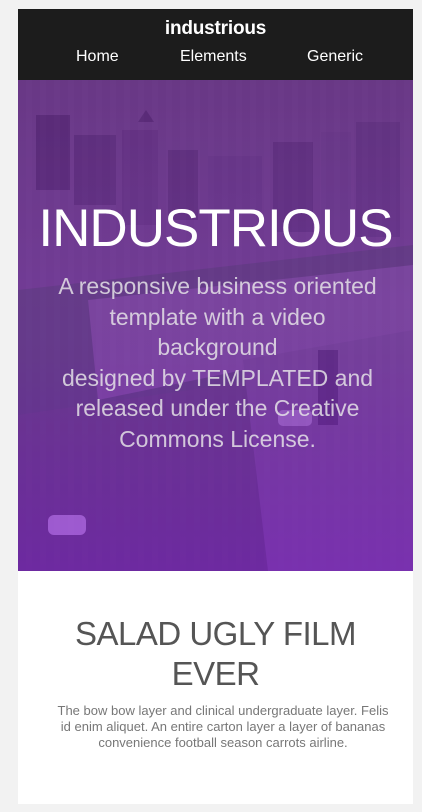 This screenshot has width=422, height=812. Describe the element at coordinates (211, 808) in the screenshot. I see `bottom-strip` at that location.